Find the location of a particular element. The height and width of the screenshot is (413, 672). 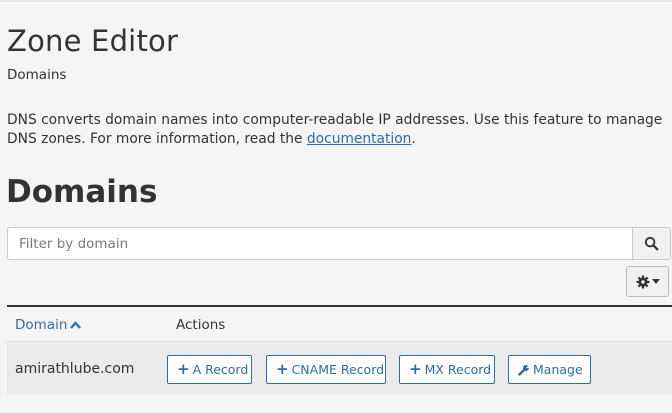

search-group is located at coordinates (339, 243).